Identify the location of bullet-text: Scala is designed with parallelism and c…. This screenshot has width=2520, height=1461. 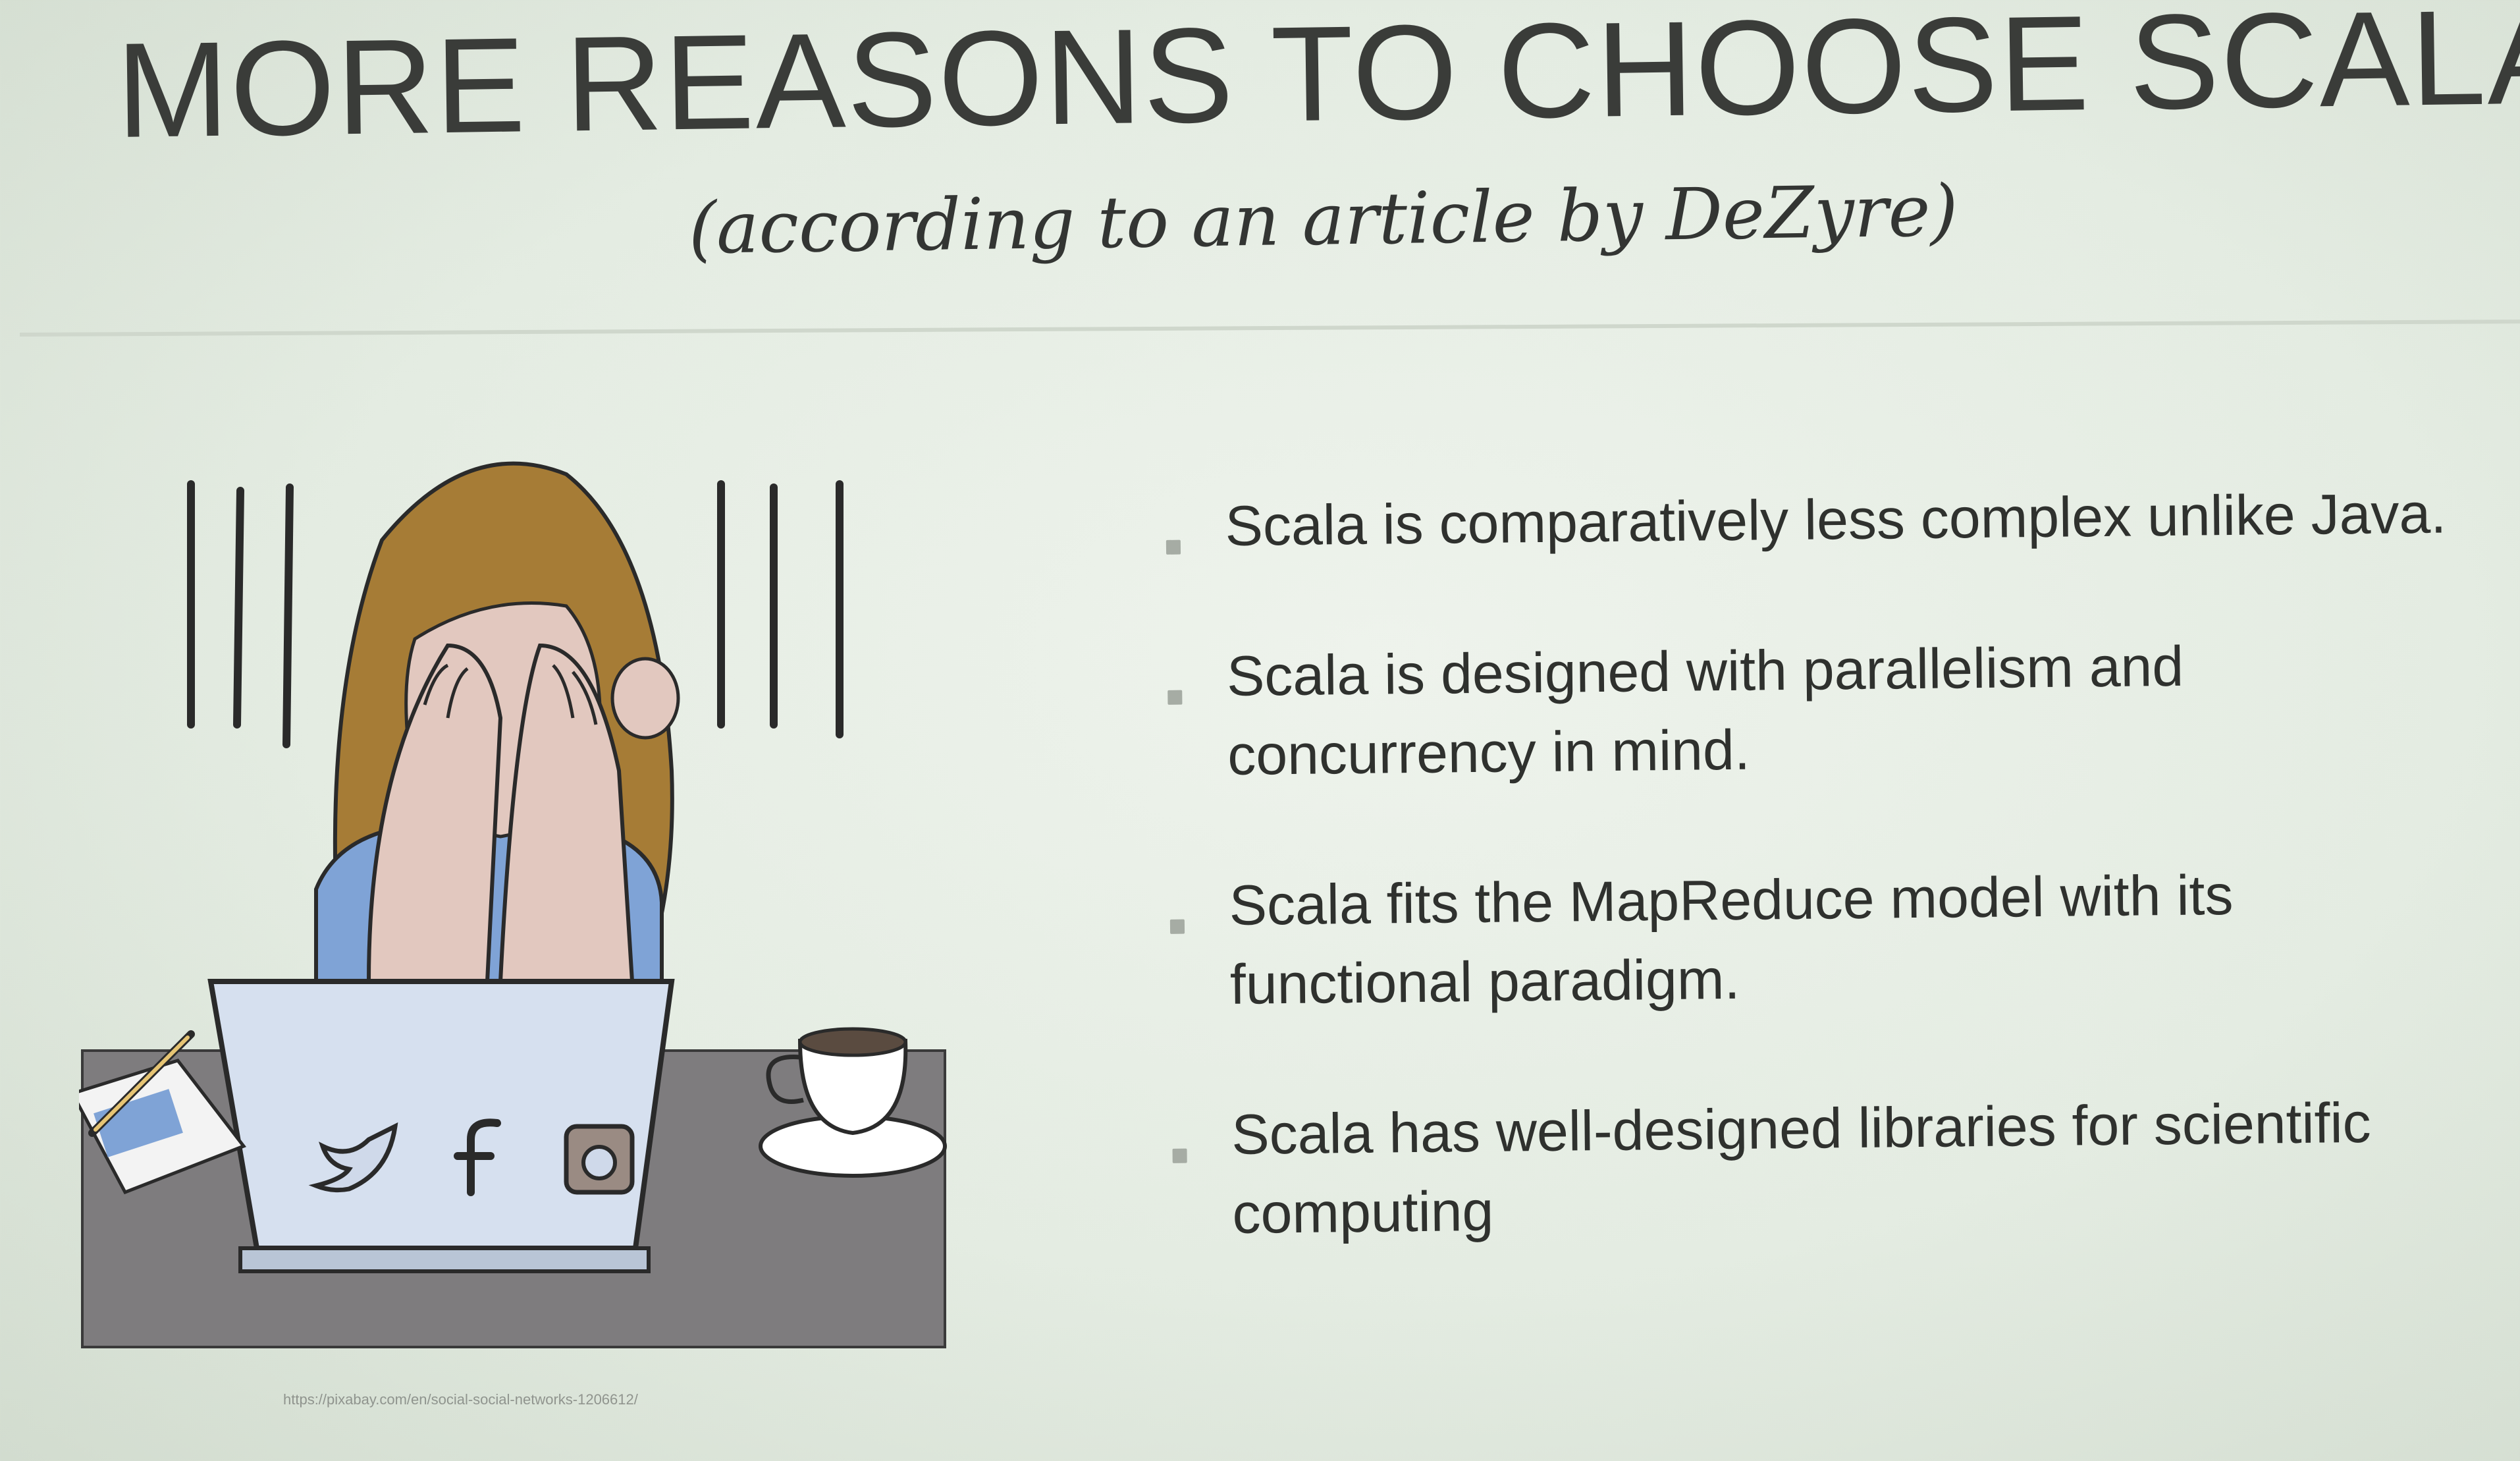
(1705, 710).